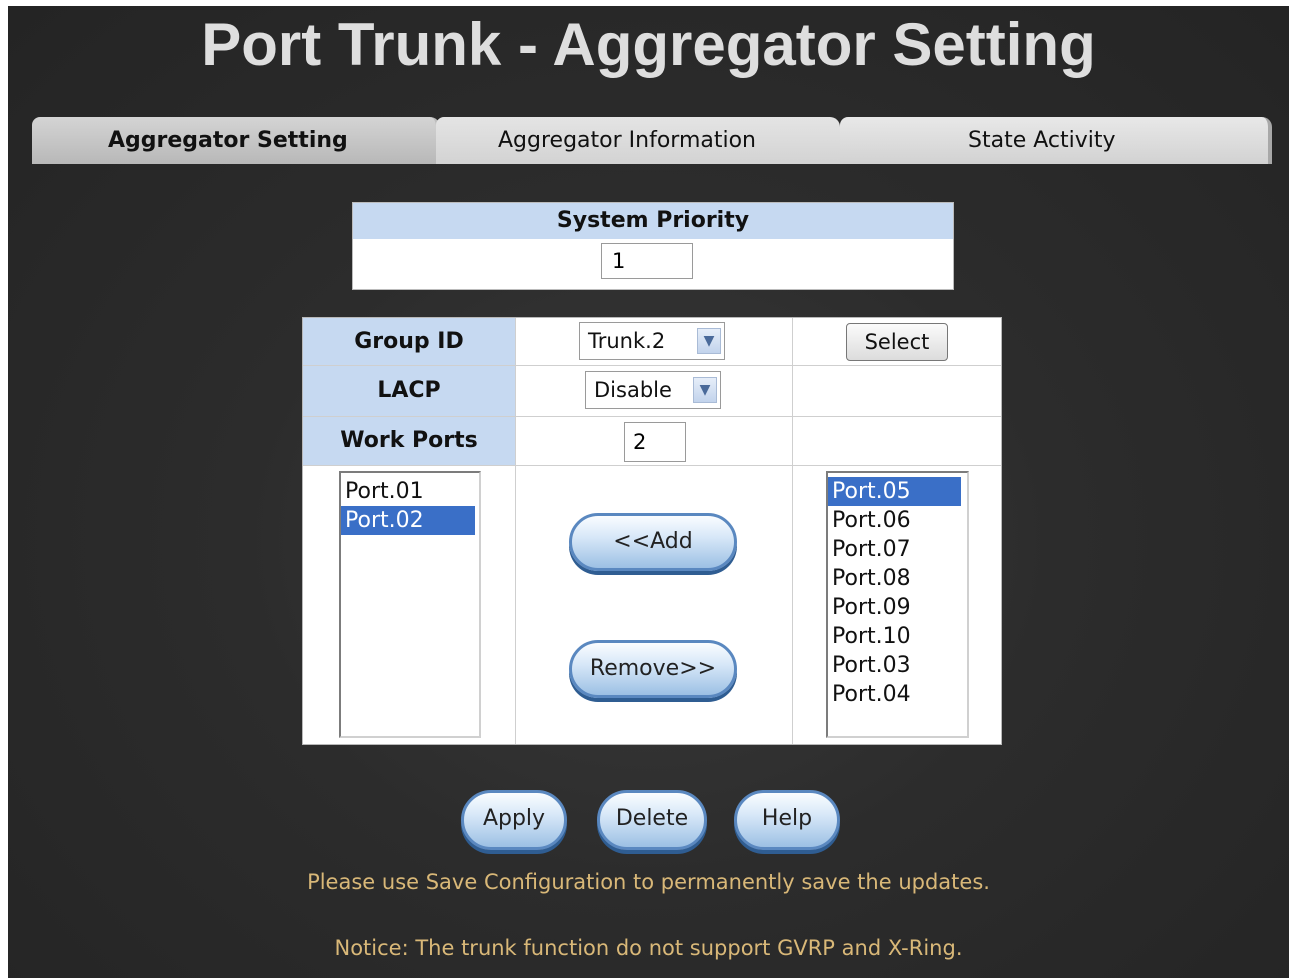  I want to click on help-button: Help, so click(787, 820).